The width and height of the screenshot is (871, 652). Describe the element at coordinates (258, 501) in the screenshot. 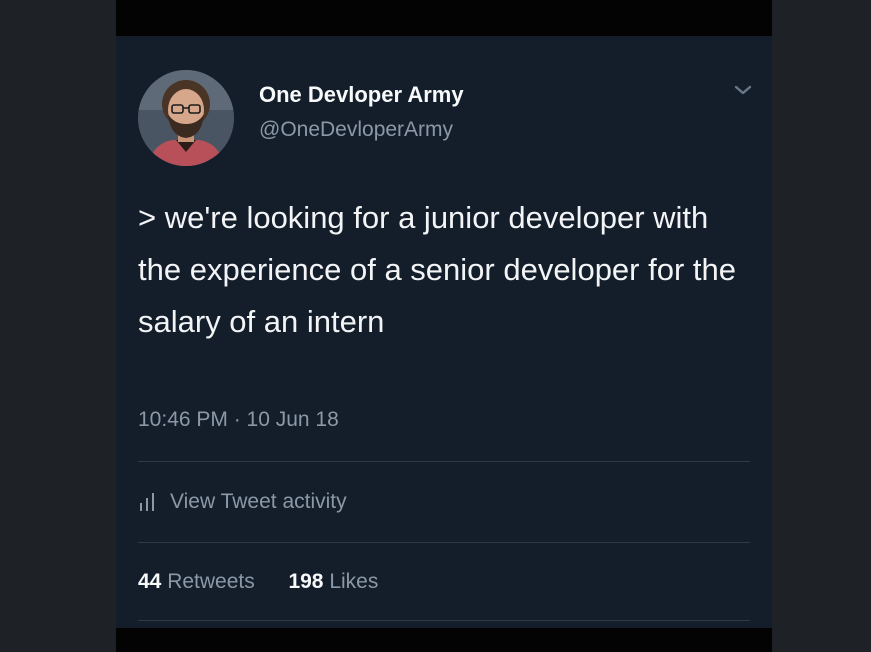

I see `view-activity-label: View Tweet activity` at that location.